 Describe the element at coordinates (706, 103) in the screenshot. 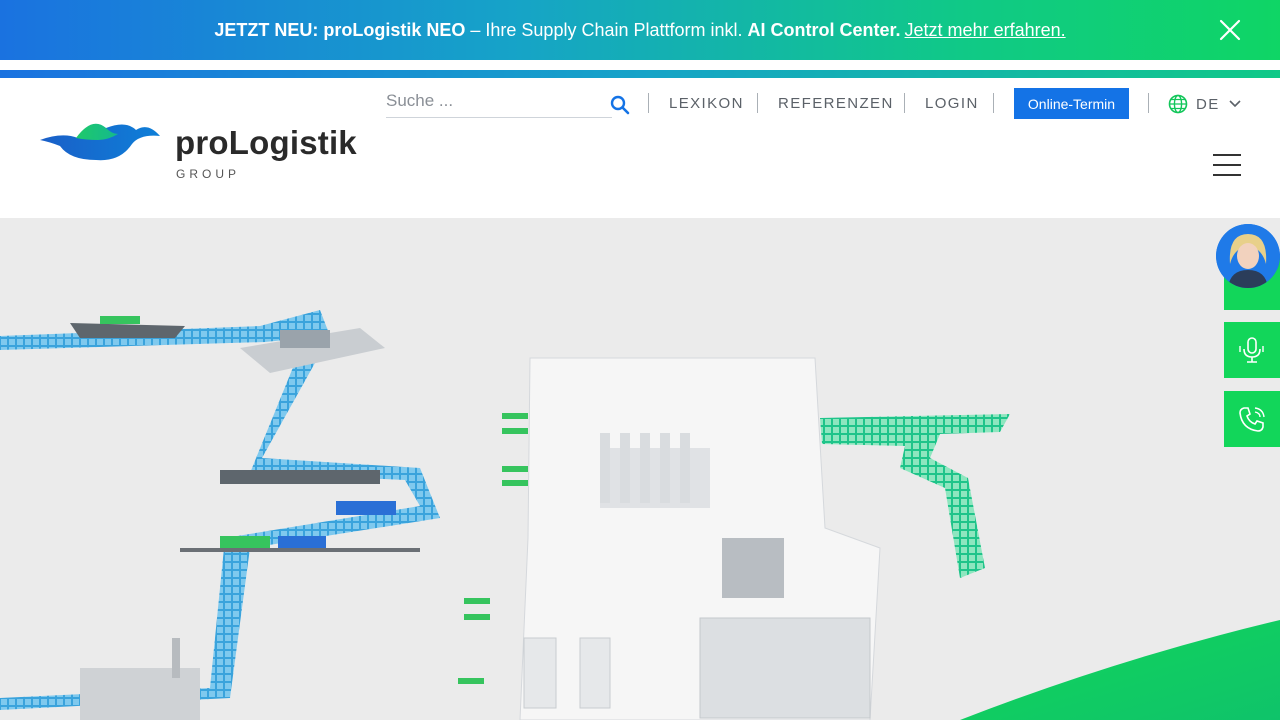

I see `nav-lexikon: LEXIKON` at that location.